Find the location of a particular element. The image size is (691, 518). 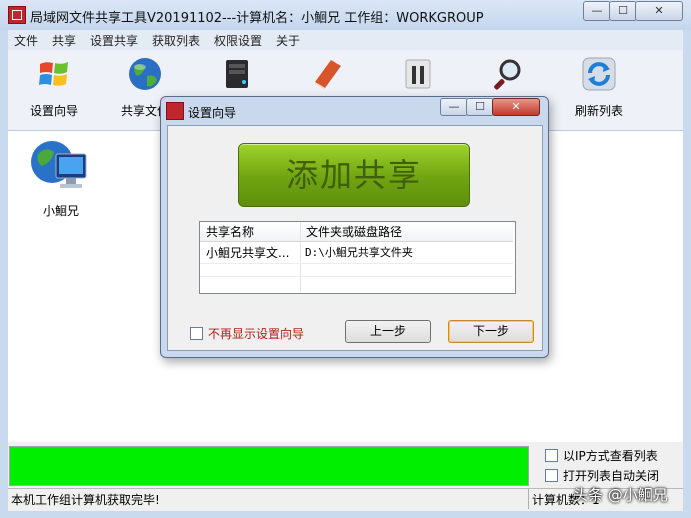

menu-set-share: 设置共享 is located at coordinates (114, 40).